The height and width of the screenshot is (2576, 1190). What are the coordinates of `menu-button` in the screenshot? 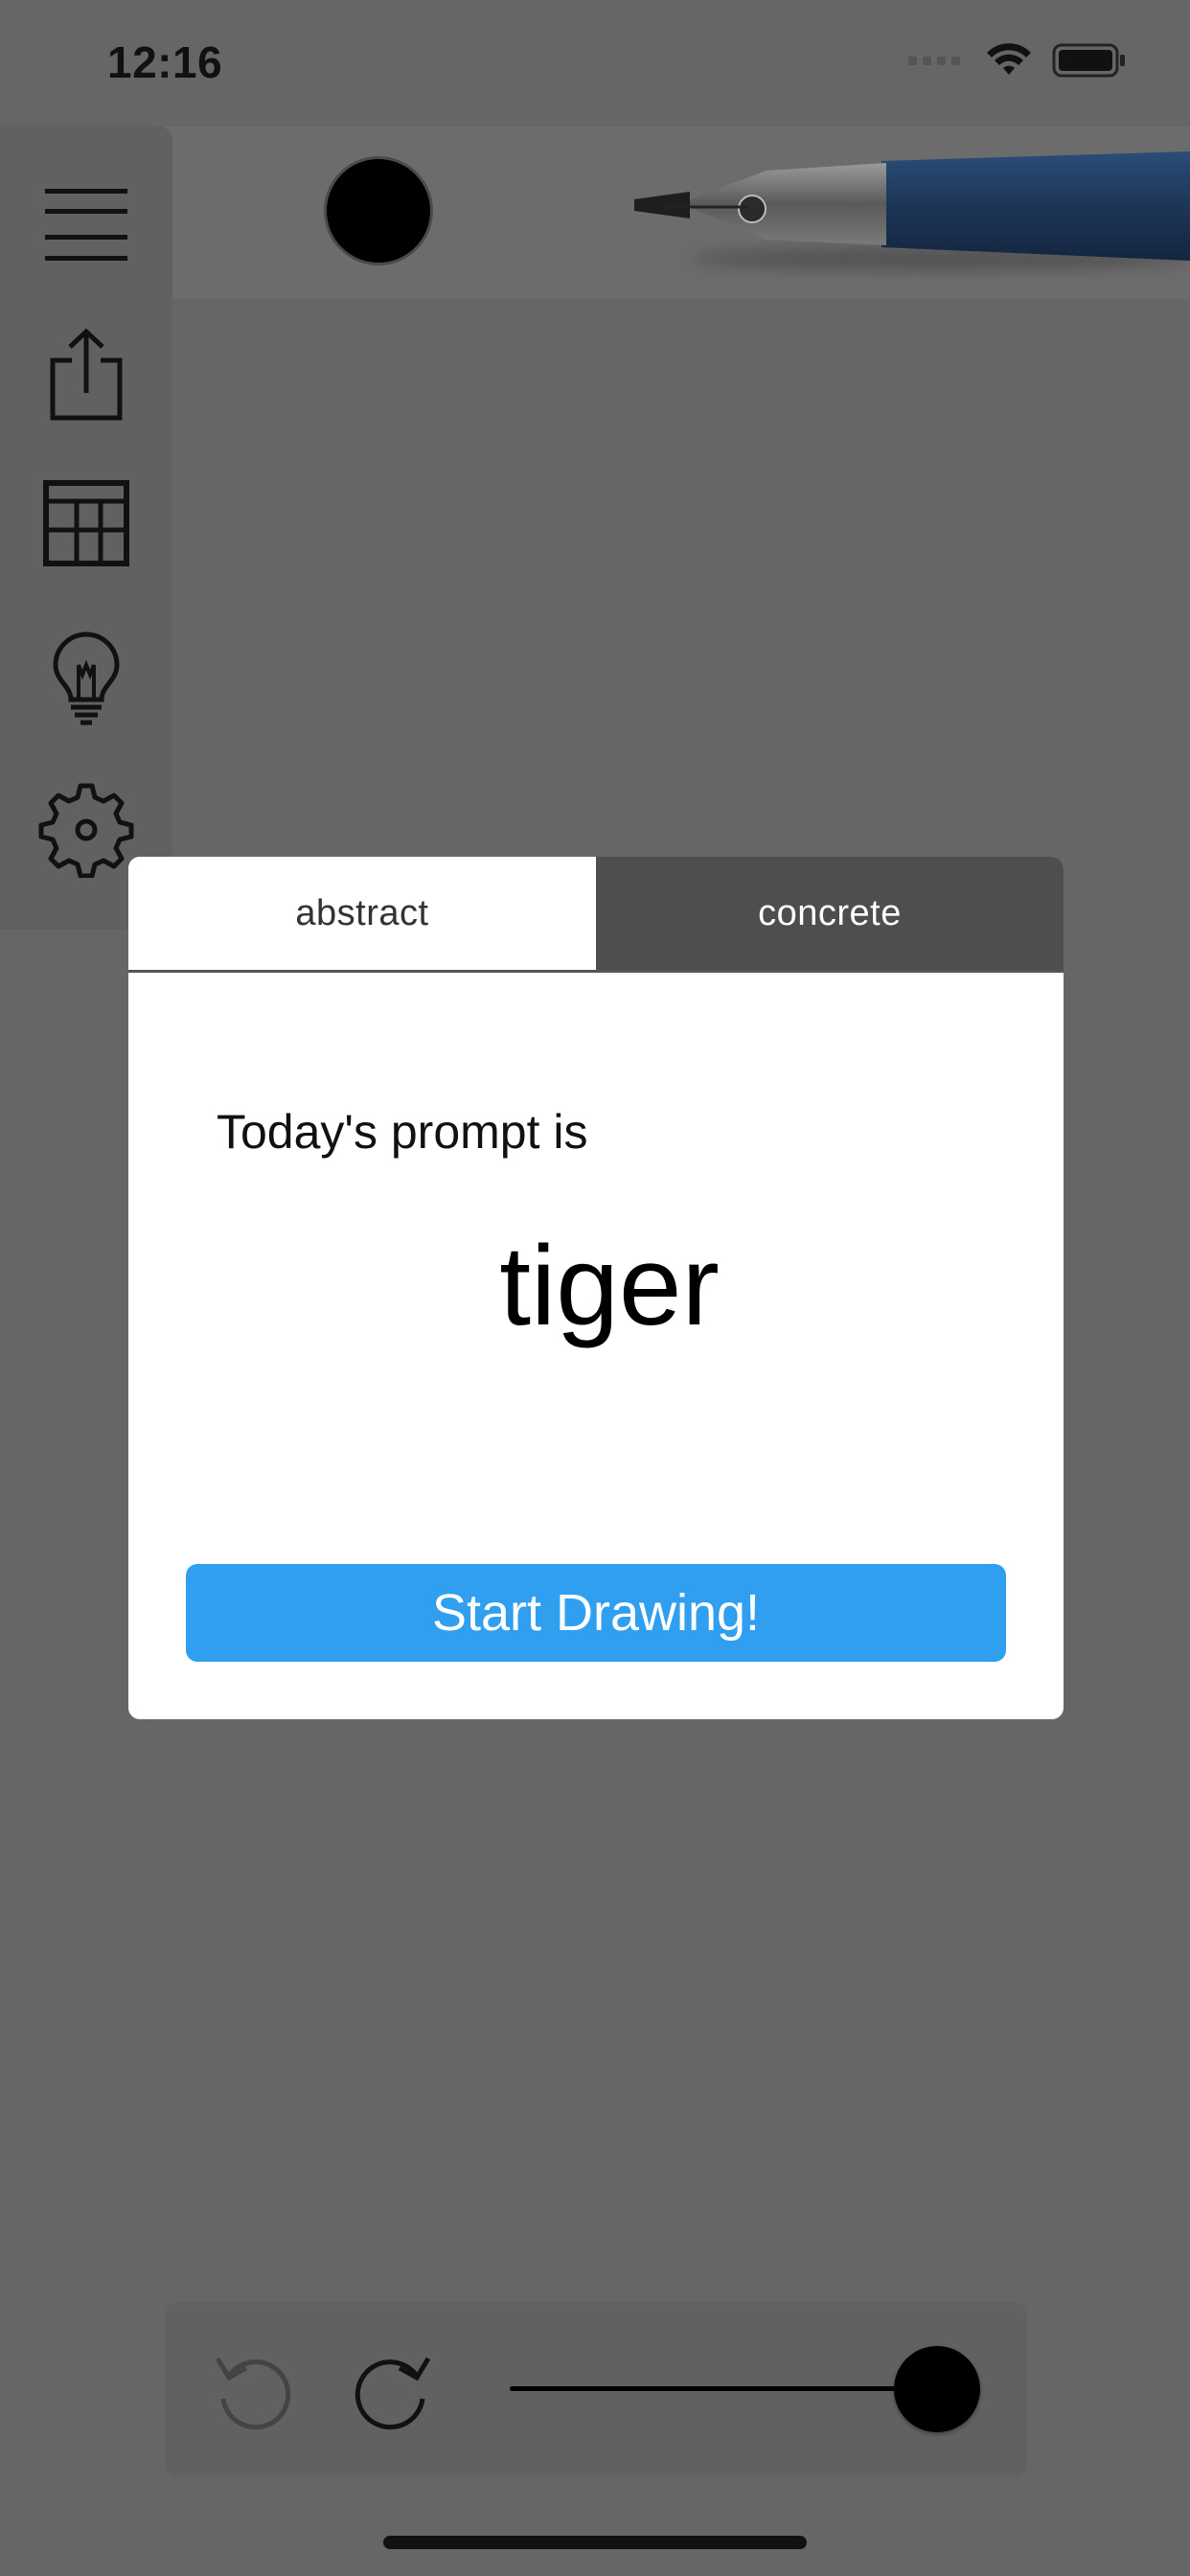 It's located at (86, 224).